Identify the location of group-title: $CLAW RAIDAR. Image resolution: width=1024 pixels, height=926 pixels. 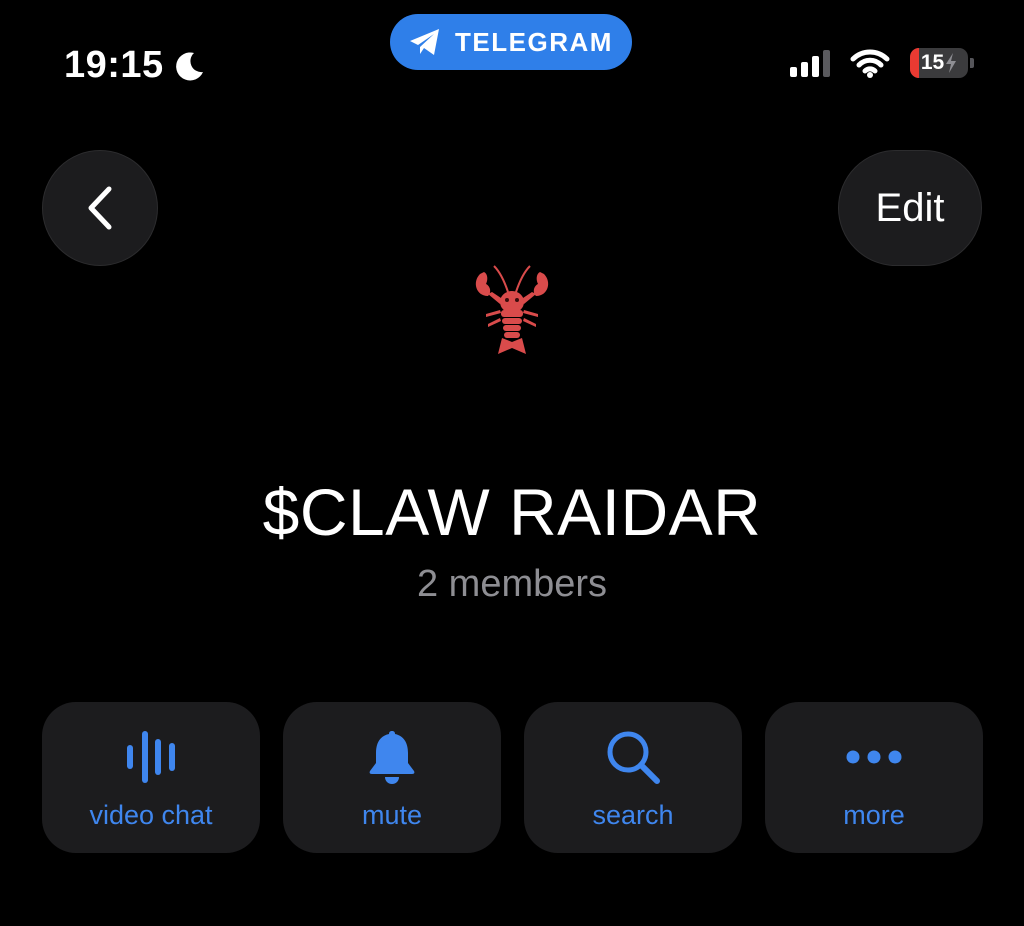
(512, 512).